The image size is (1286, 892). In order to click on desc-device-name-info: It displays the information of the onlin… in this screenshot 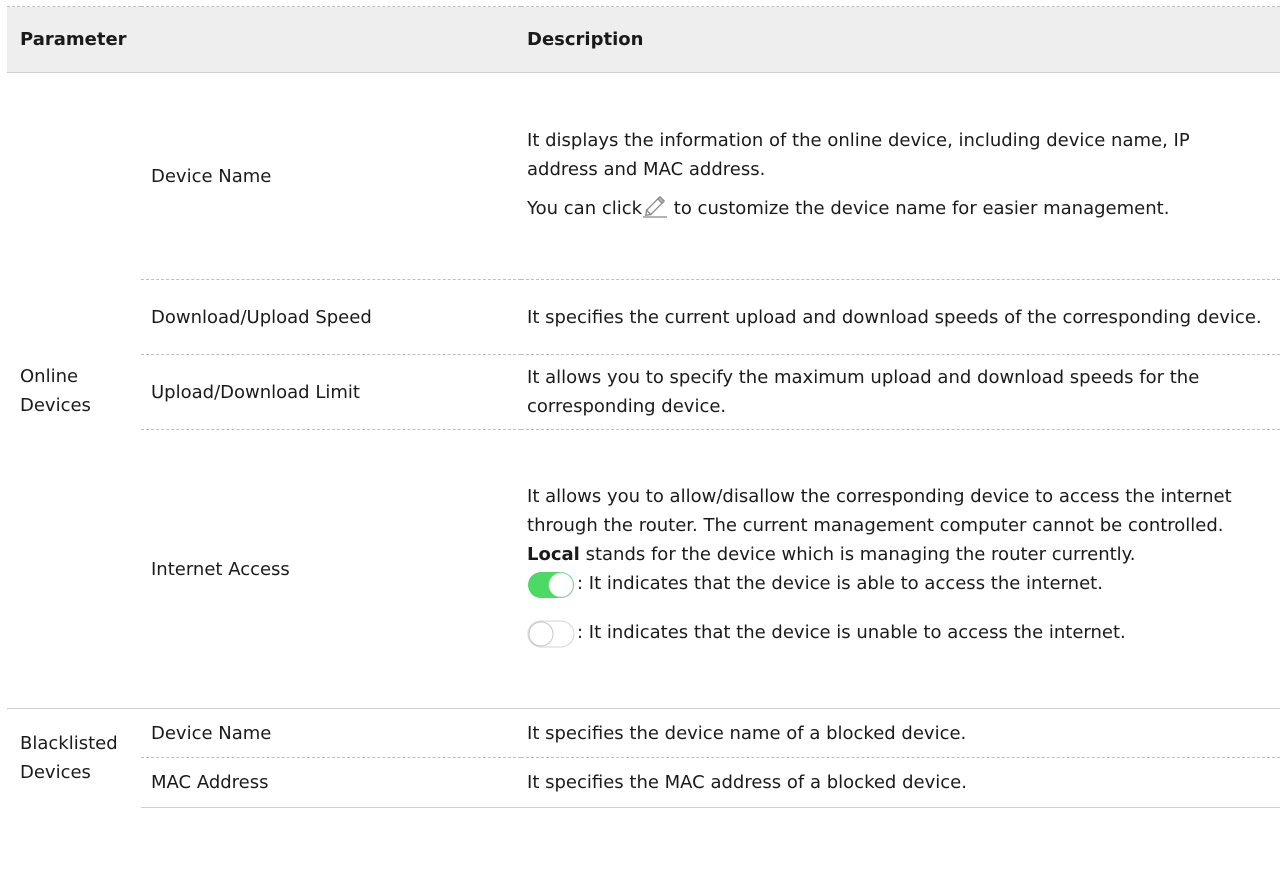, I will do `click(858, 154)`.